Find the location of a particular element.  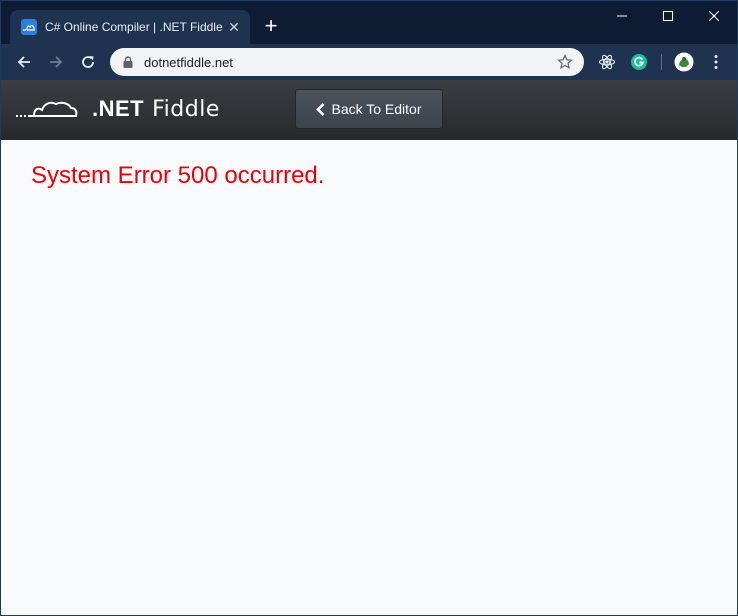

menu-dots-icon is located at coordinates (716, 62).